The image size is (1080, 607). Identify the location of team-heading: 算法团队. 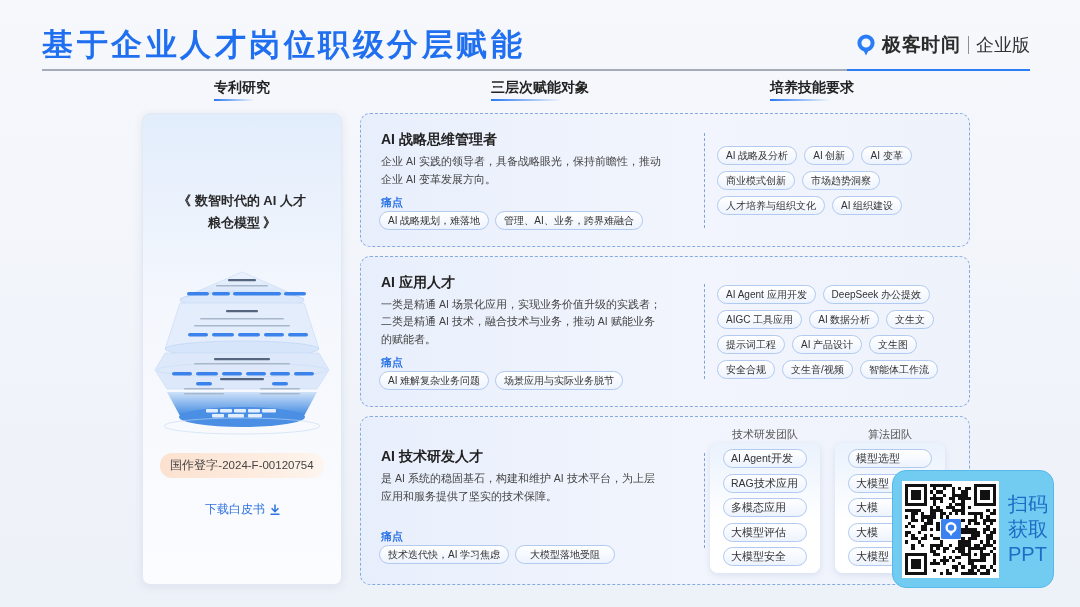
(890, 434).